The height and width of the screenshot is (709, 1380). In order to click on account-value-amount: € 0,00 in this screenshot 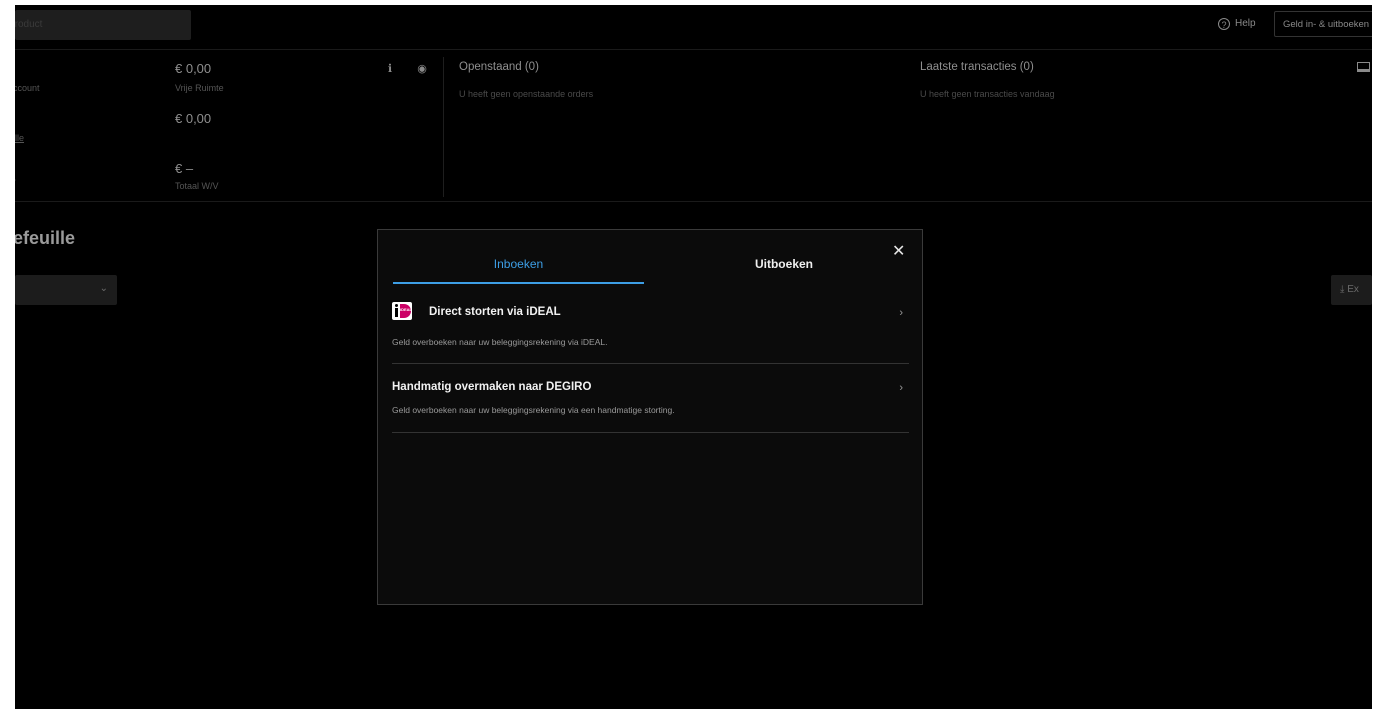, I will do `click(193, 118)`.